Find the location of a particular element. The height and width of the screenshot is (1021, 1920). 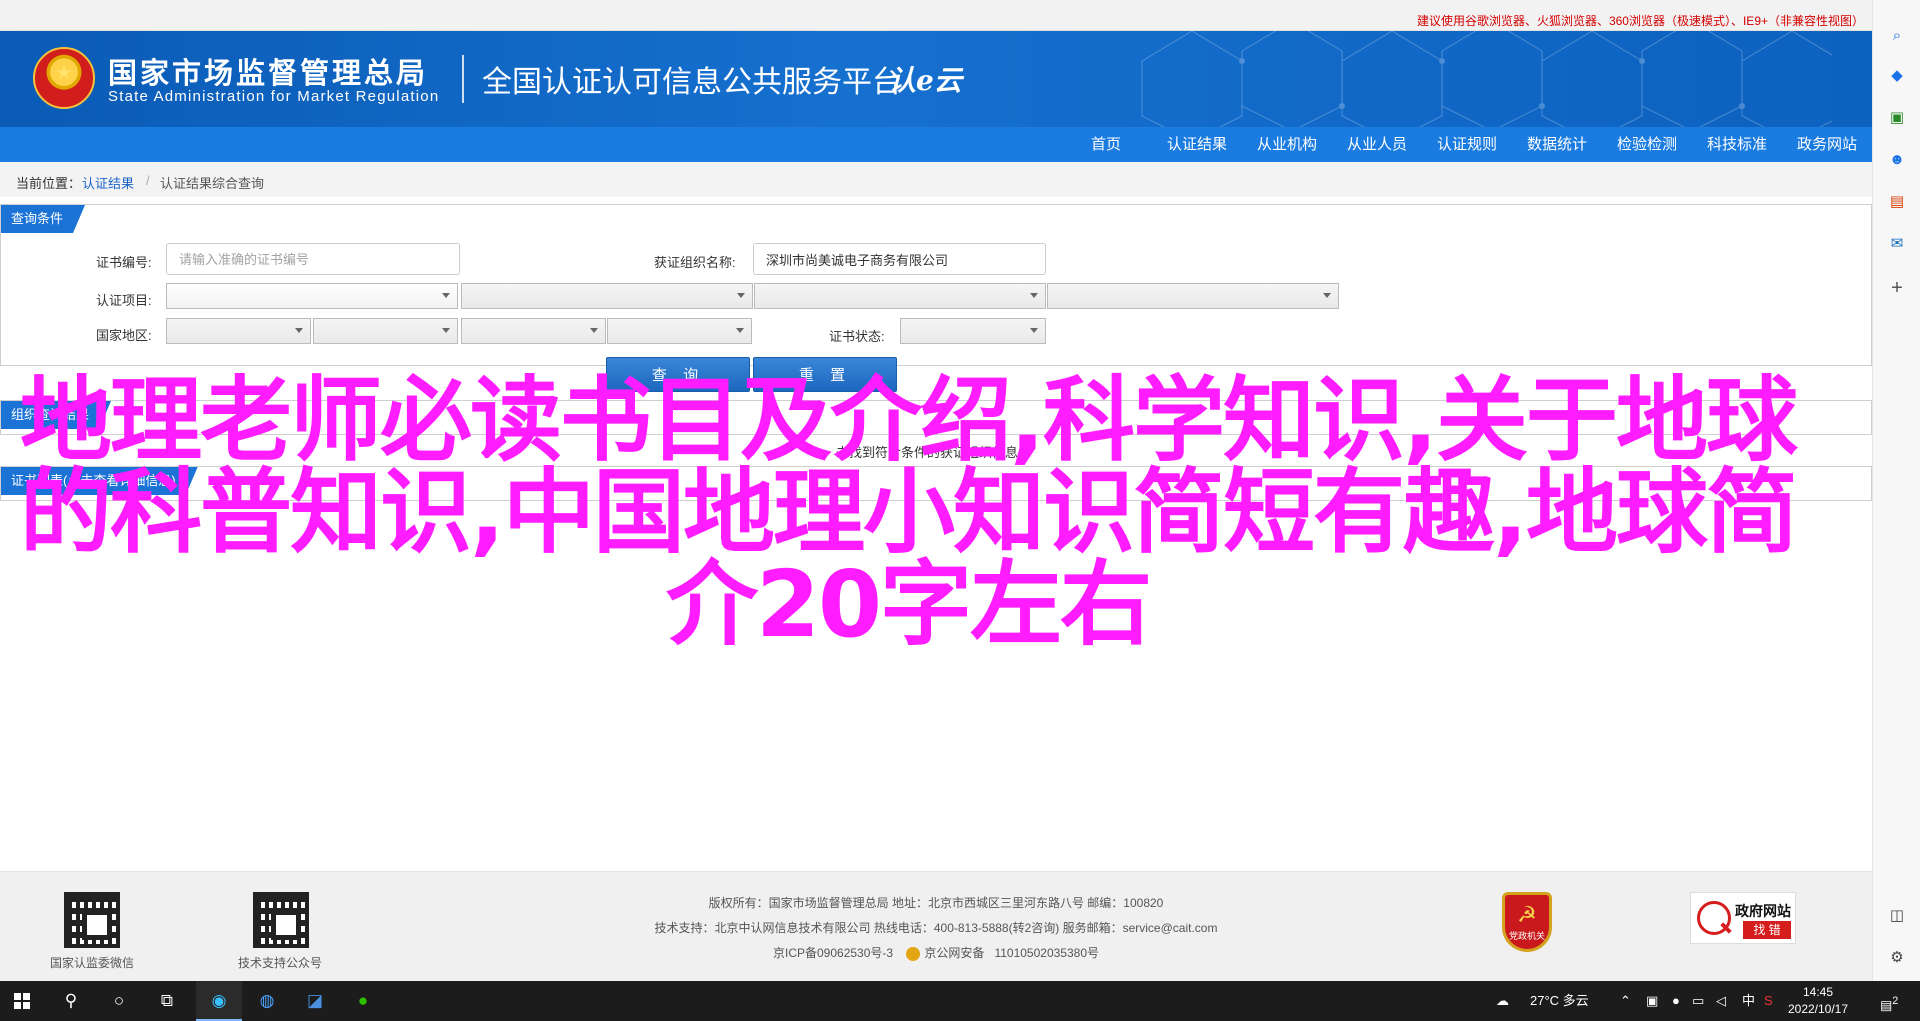

notification-icon: ▤2 is located at coordinates (1889, 1001).